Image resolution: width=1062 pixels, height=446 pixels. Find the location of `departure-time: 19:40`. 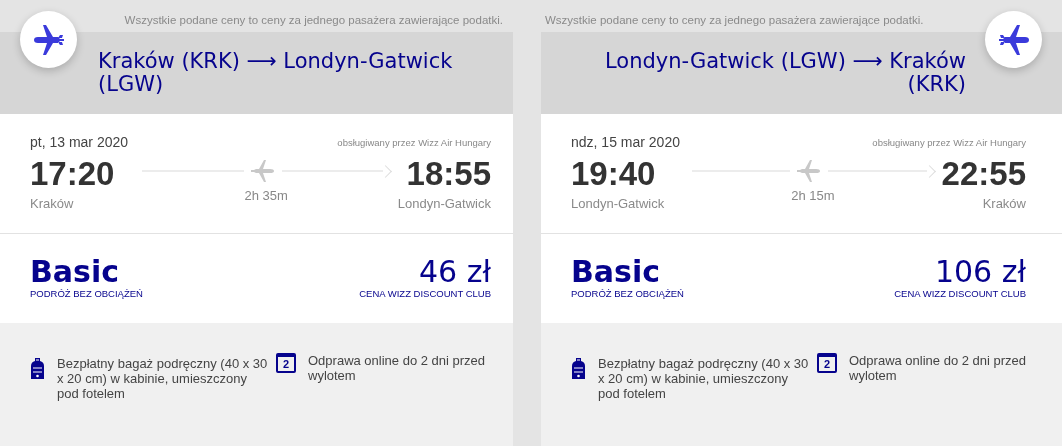

departure-time: 19:40 is located at coordinates (614, 174).